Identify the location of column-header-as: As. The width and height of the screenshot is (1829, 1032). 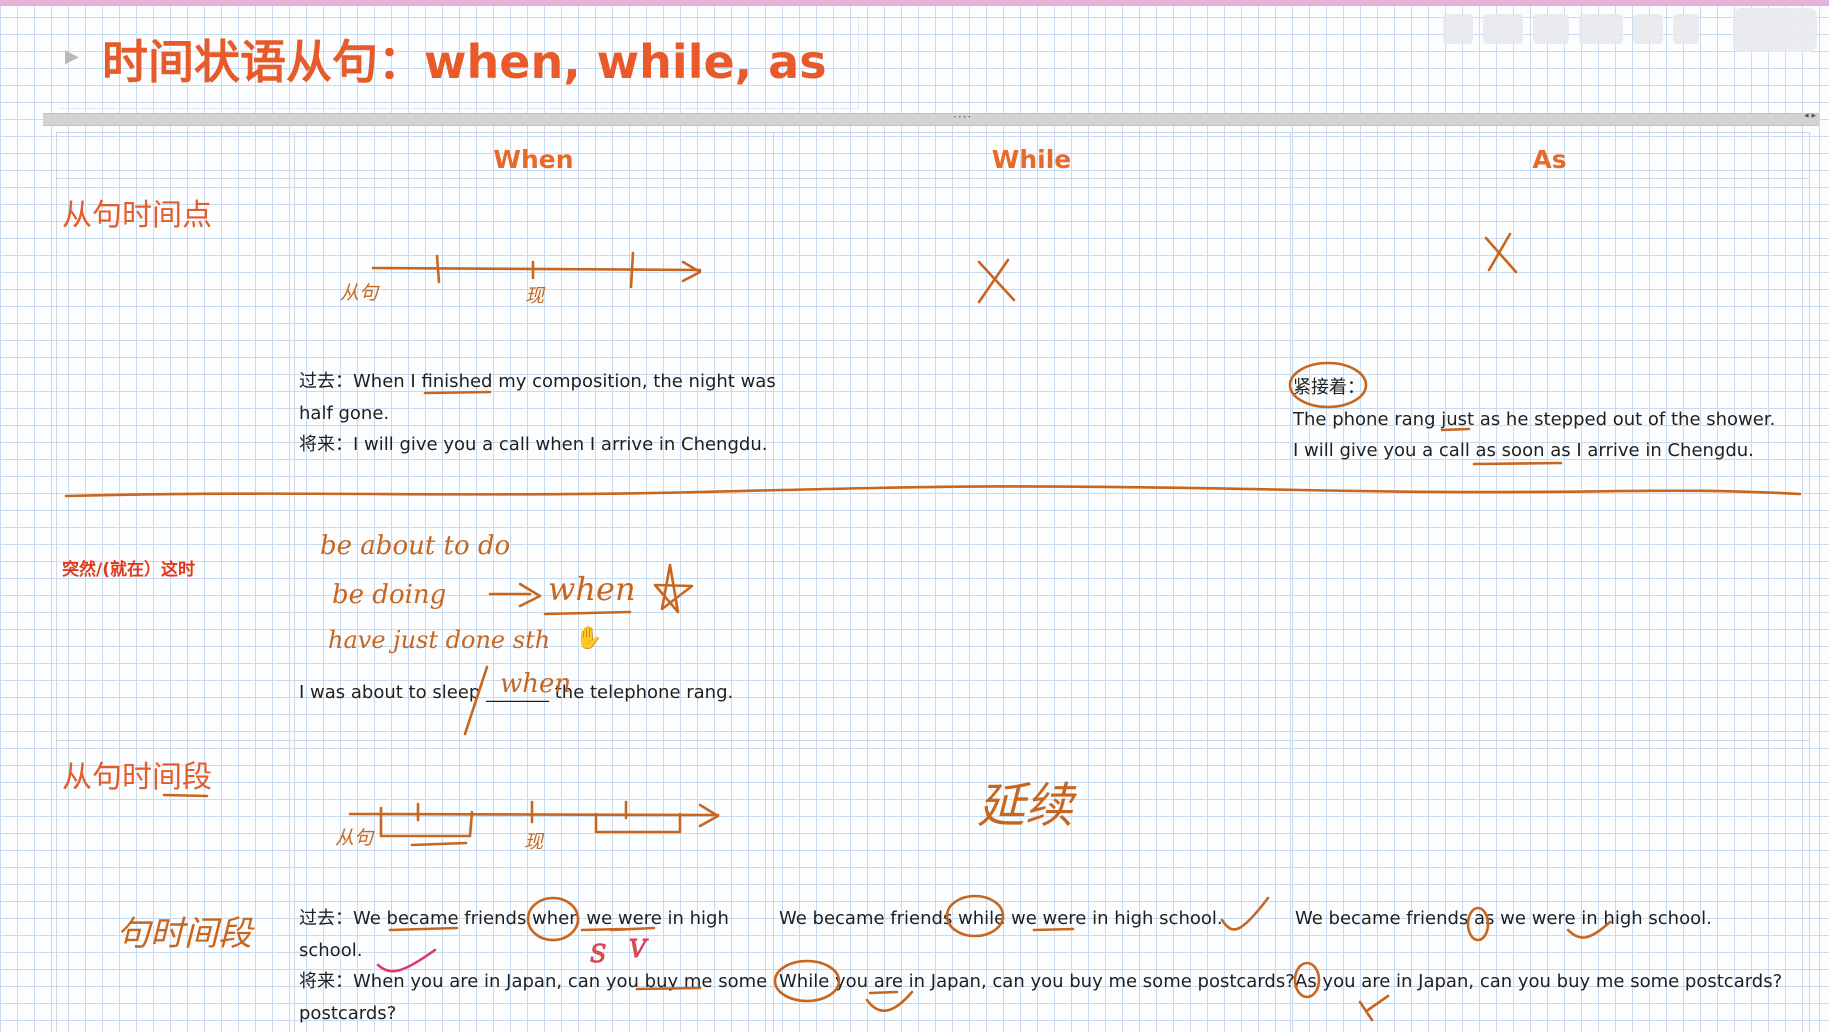
(1549, 159).